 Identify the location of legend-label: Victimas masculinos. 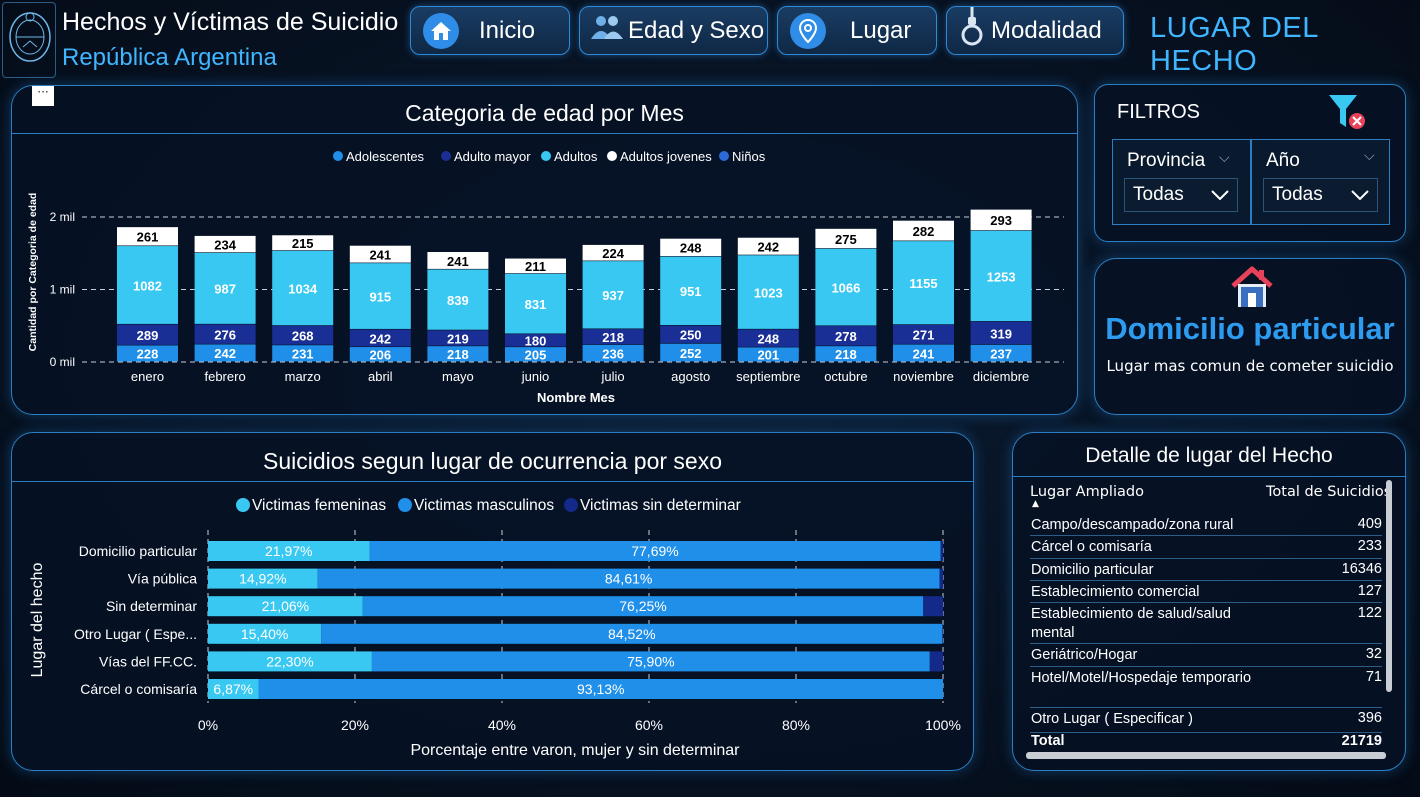
(484, 505).